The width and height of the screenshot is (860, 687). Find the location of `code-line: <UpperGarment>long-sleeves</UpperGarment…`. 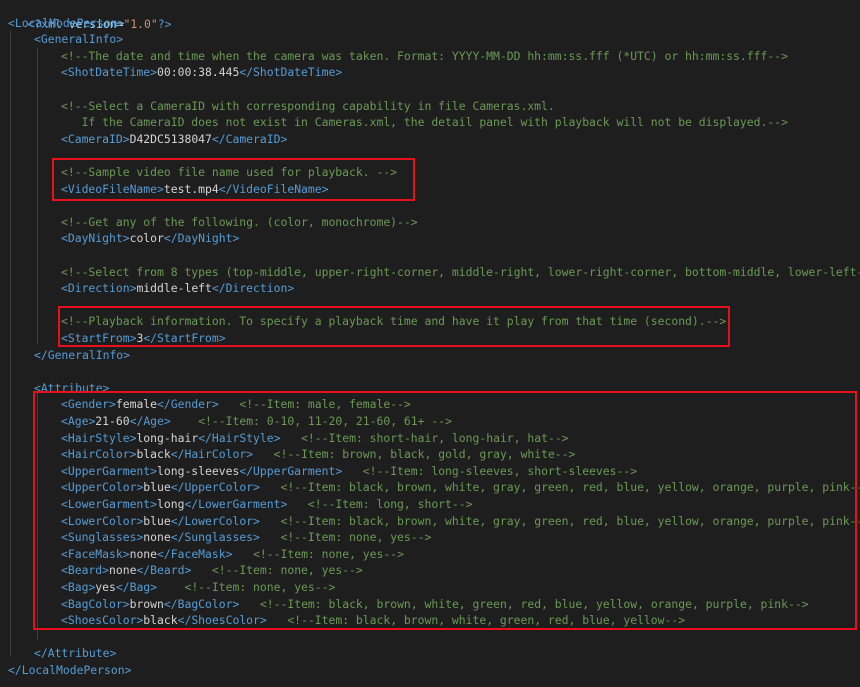

code-line: <UpperGarment>long-sleeves</UpperGarment… is located at coordinates (349, 470).